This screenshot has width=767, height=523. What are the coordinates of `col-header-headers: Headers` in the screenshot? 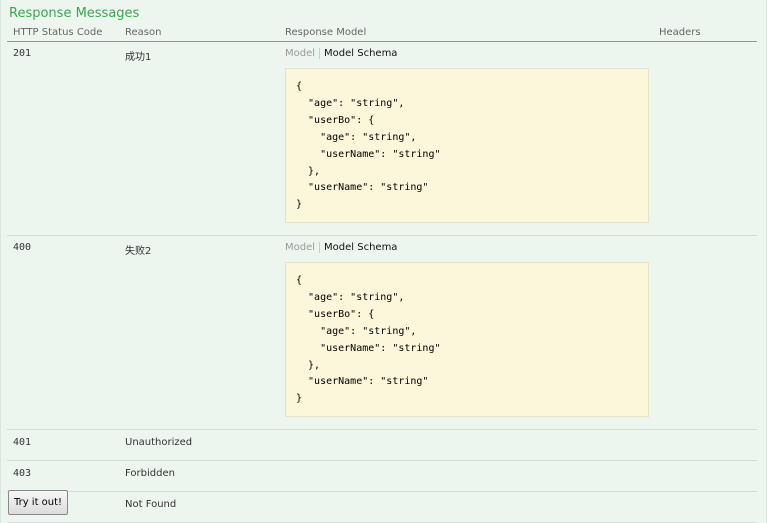 It's located at (705, 33).